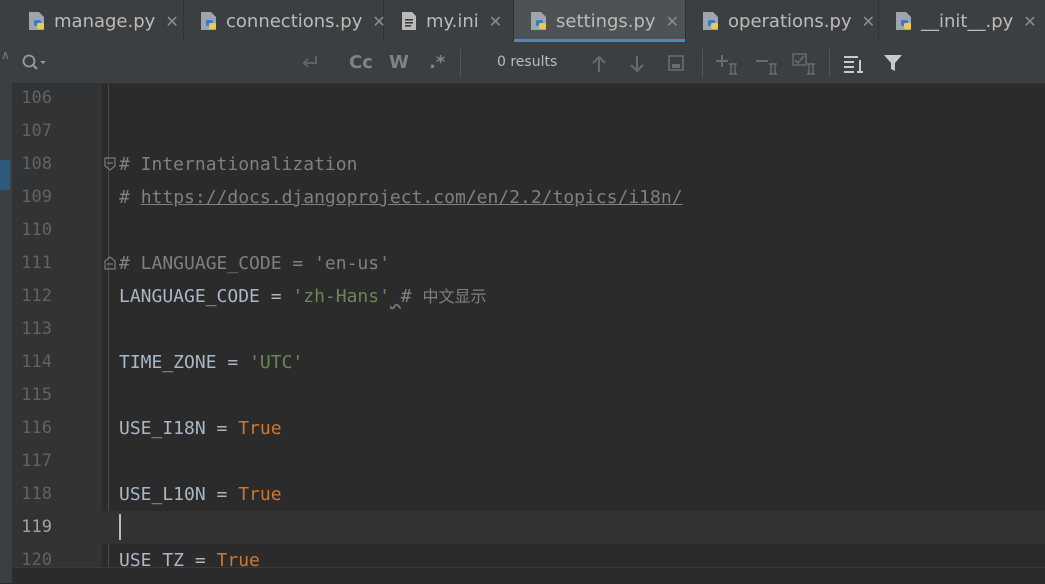 Image resolution: width=1045 pixels, height=584 pixels. Describe the element at coordinates (36, 98) in the screenshot. I see `line-number: 106` at that location.